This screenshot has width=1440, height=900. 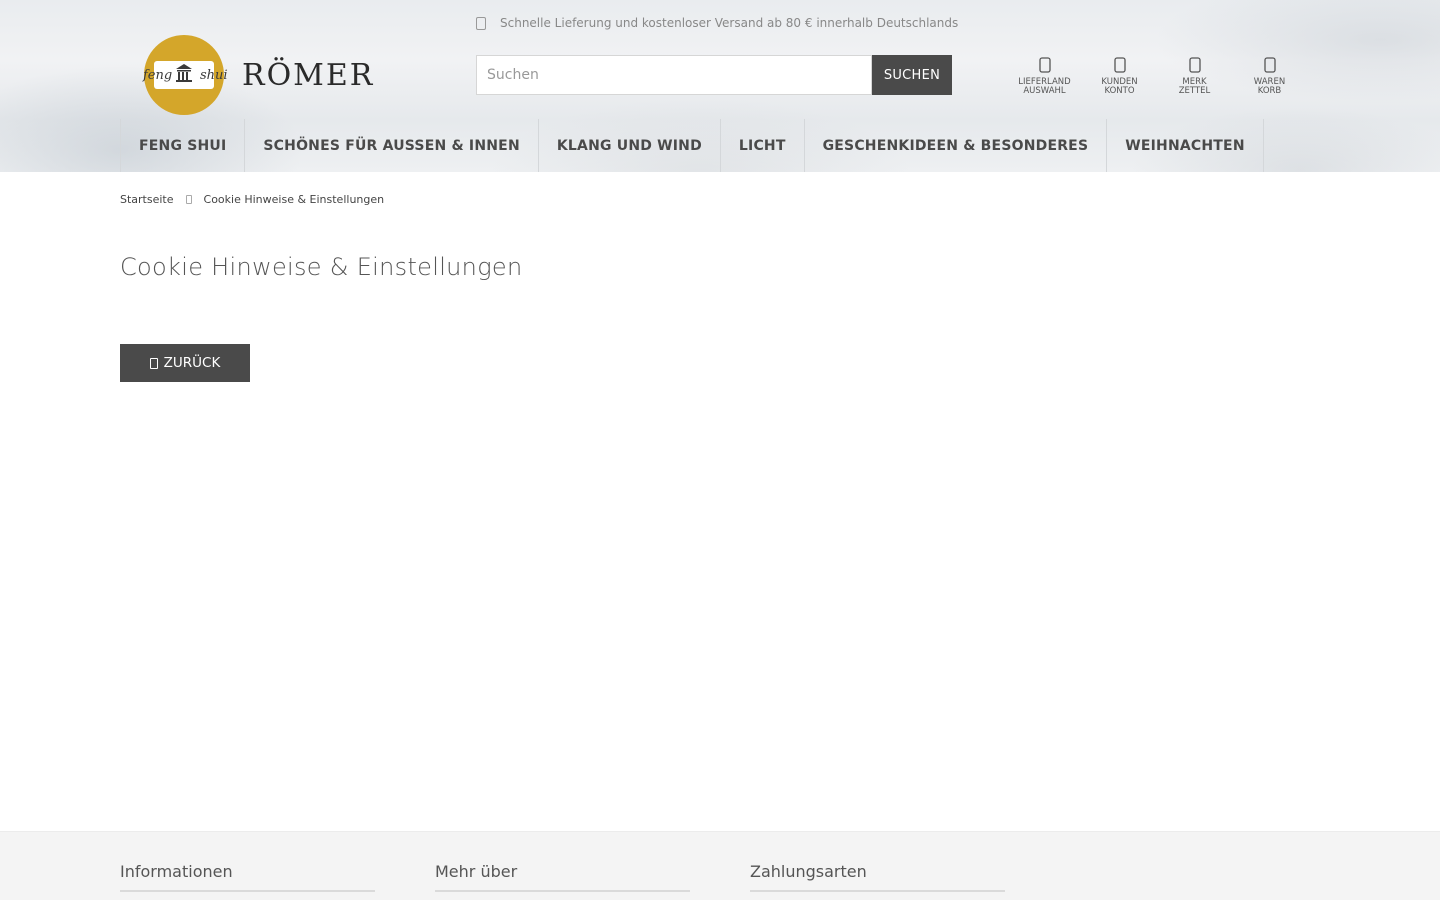 I want to click on back-button: ZURÜCK, so click(x=185, y=363).